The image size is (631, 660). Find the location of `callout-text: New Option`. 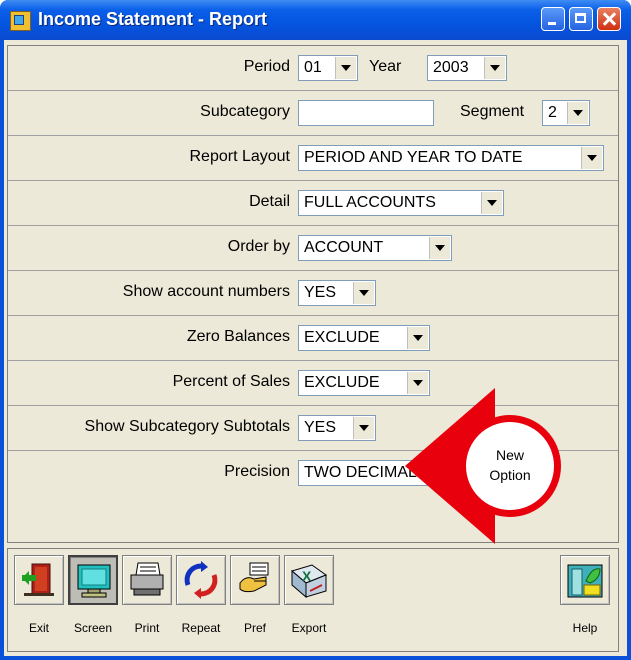

callout-text: New Option is located at coordinates (510, 465).